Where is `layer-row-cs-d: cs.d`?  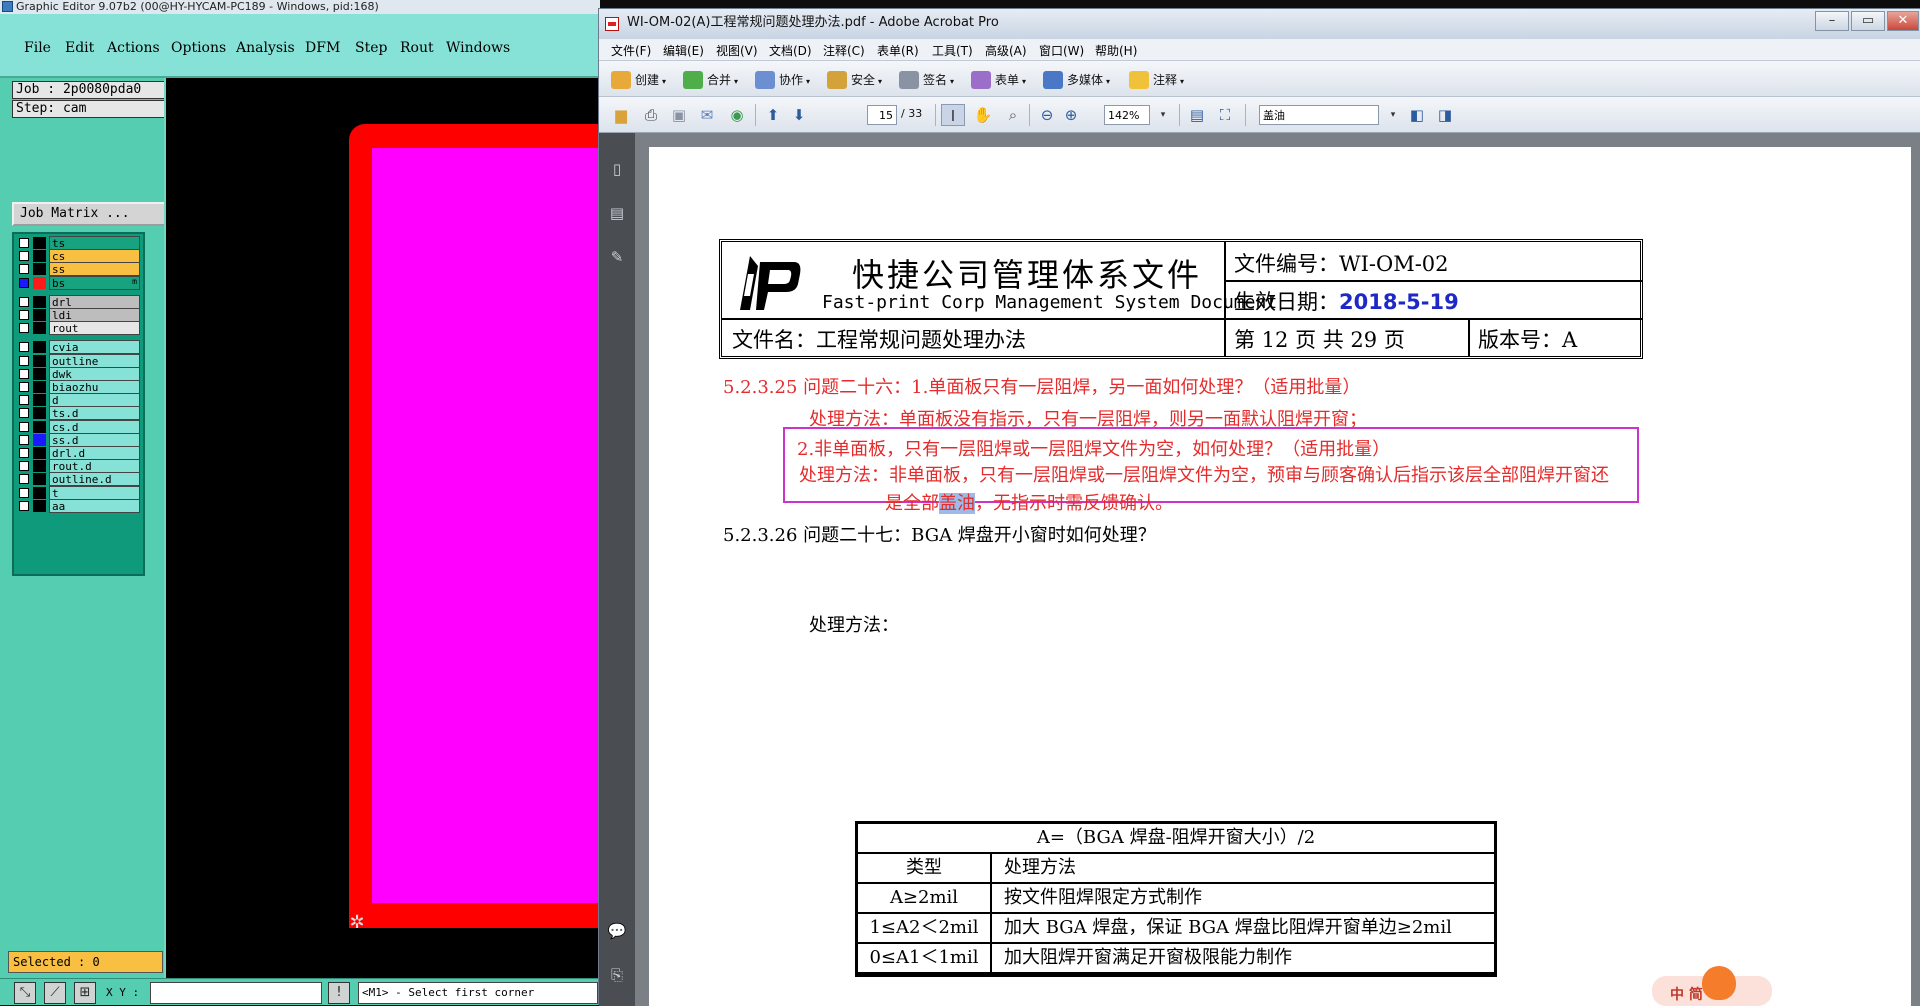 layer-row-cs-d: cs.d is located at coordinates (78, 426).